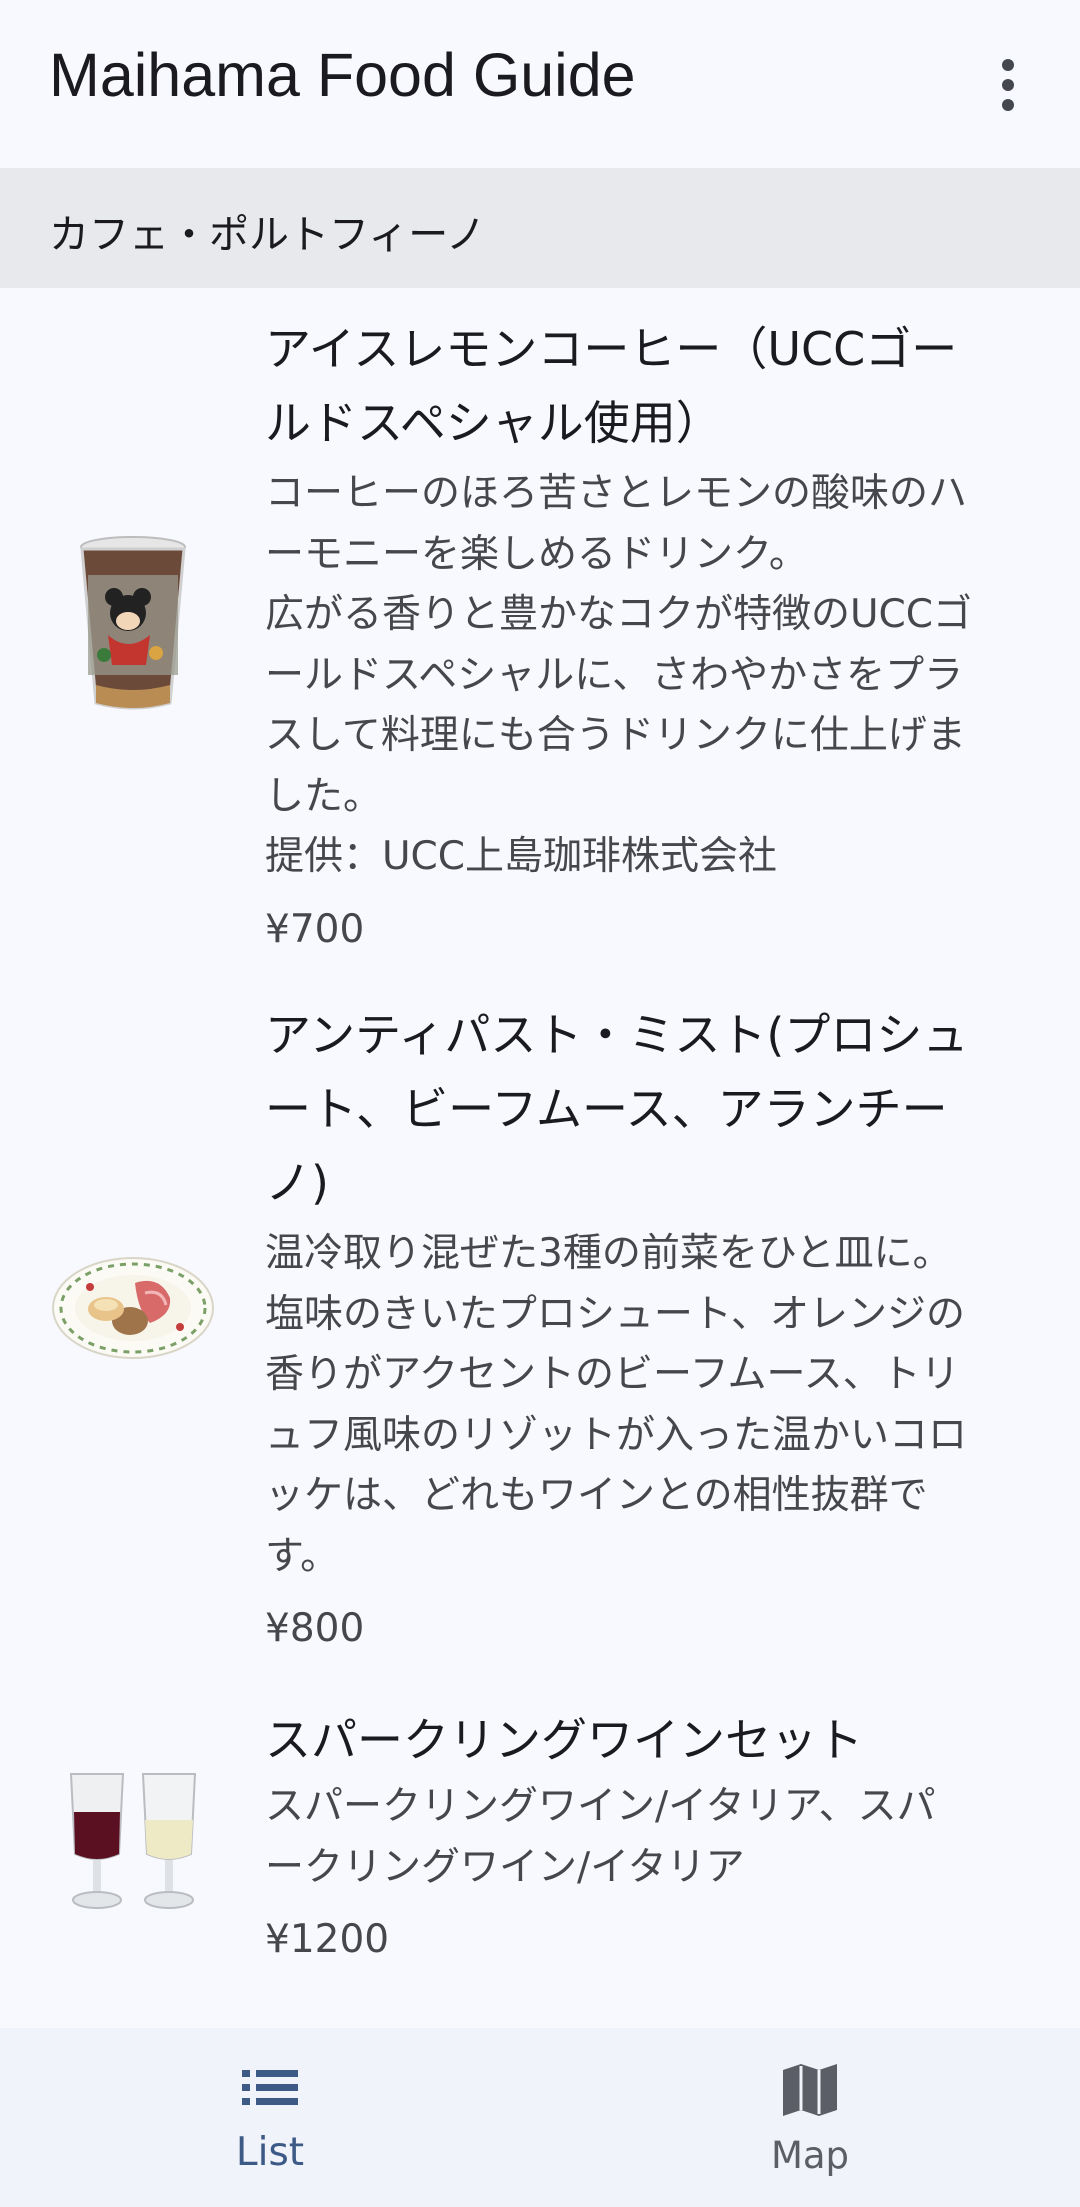  Describe the element at coordinates (315, 929) in the screenshot. I see `item-price: ¥700` at that location.